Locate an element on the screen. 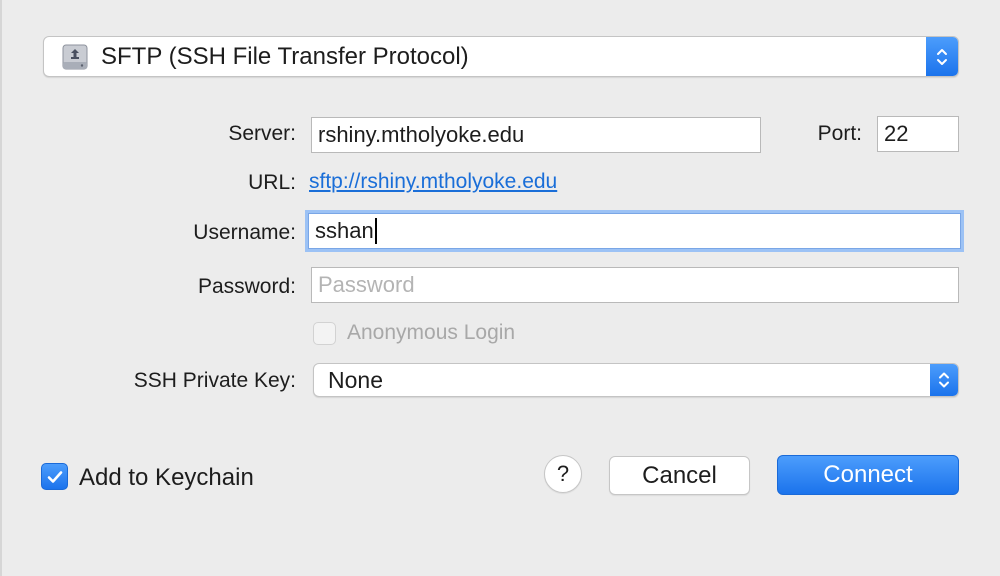  text-caret is located at coordinates (375, 231).